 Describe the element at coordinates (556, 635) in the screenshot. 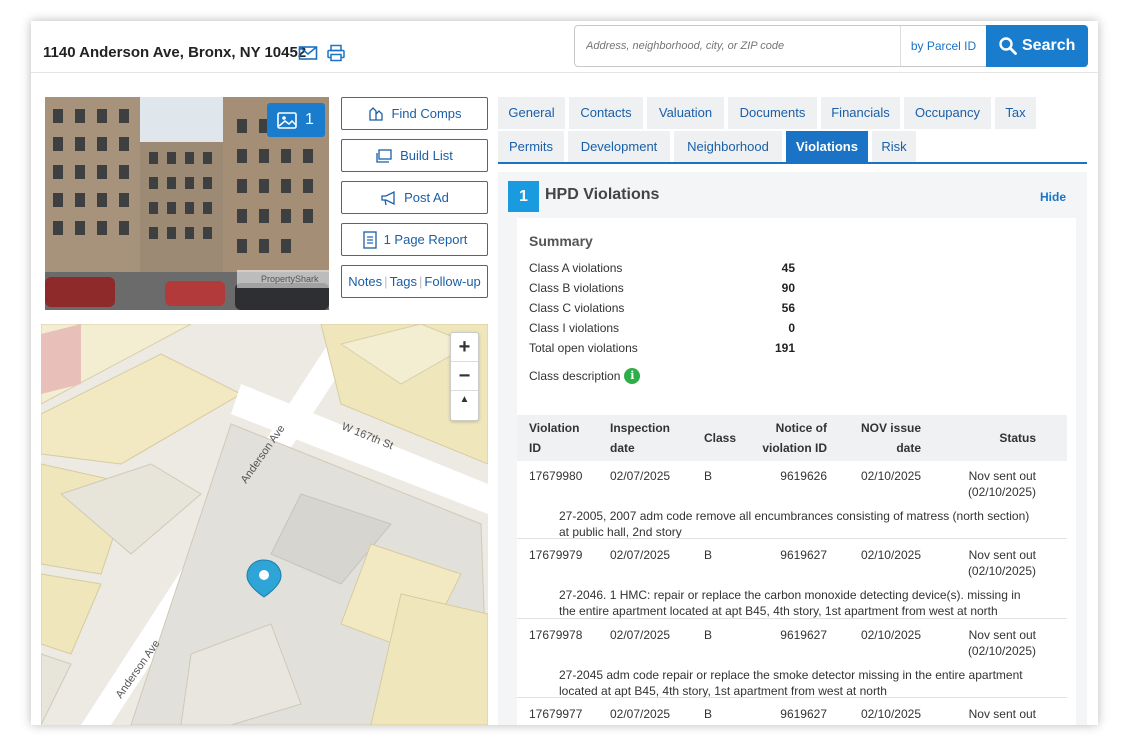

I see `violation-id: 17679978` at that location.